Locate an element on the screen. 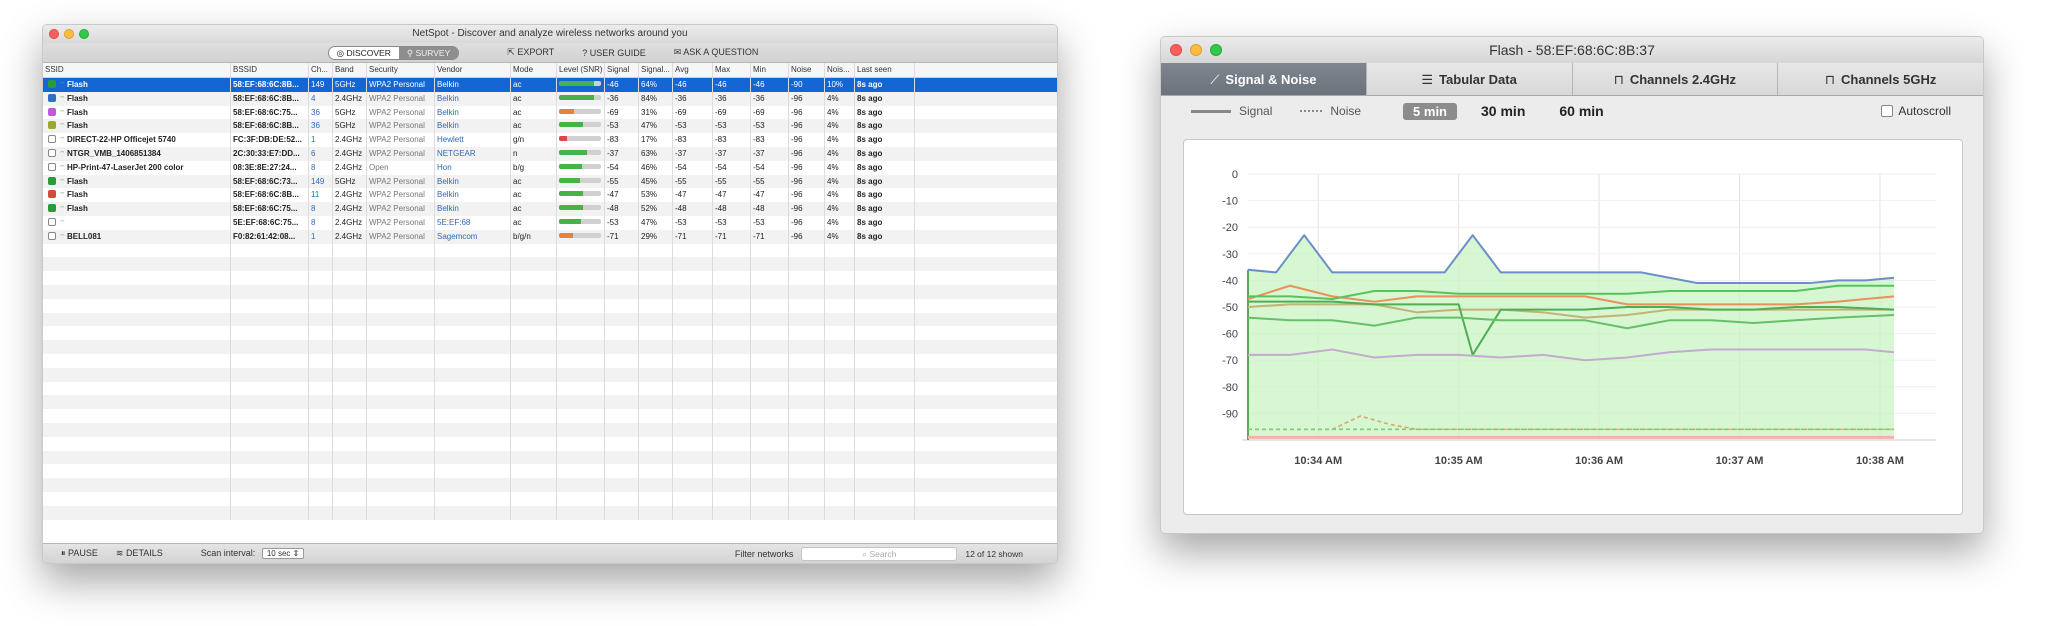 This screenshot has height=626, width=2048. channel-icon: ⊓ is located at coordinates (1830, 79).